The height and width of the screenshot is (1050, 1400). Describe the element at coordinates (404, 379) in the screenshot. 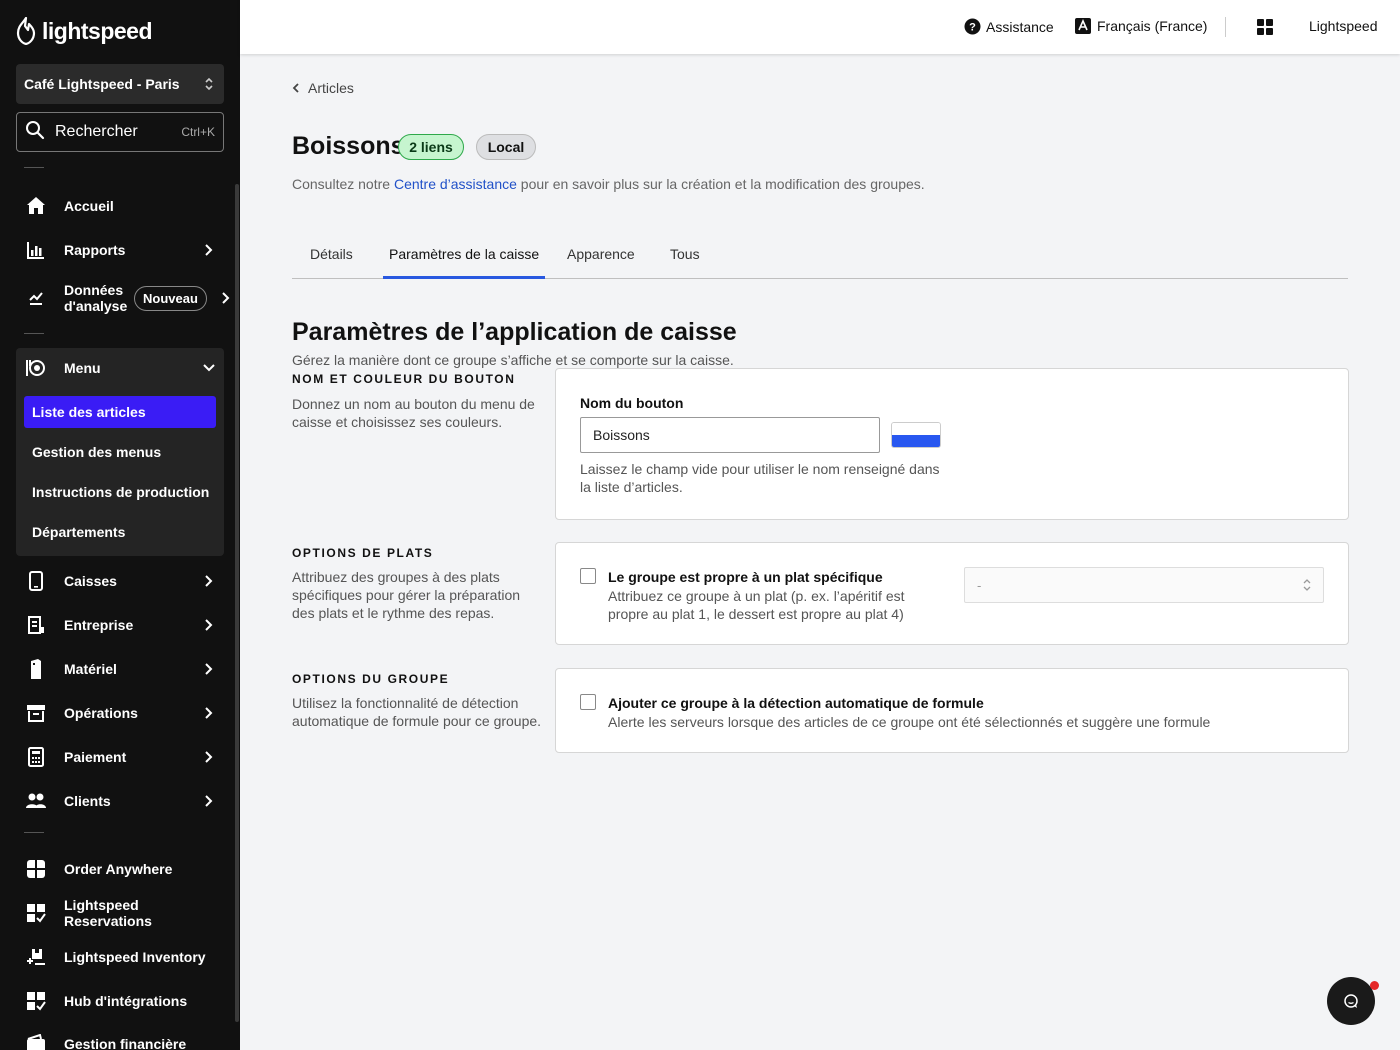

I see `button-section-heading: NOM ET COULEUR DU BOUTON` at that location.